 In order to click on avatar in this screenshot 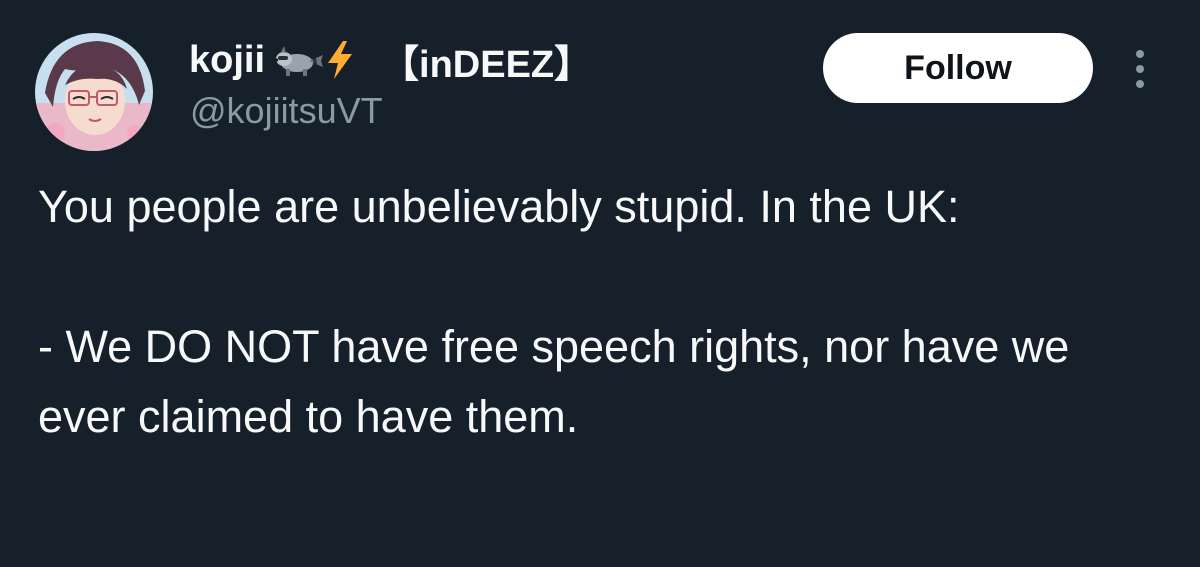, I will do `click(94, 92)`.